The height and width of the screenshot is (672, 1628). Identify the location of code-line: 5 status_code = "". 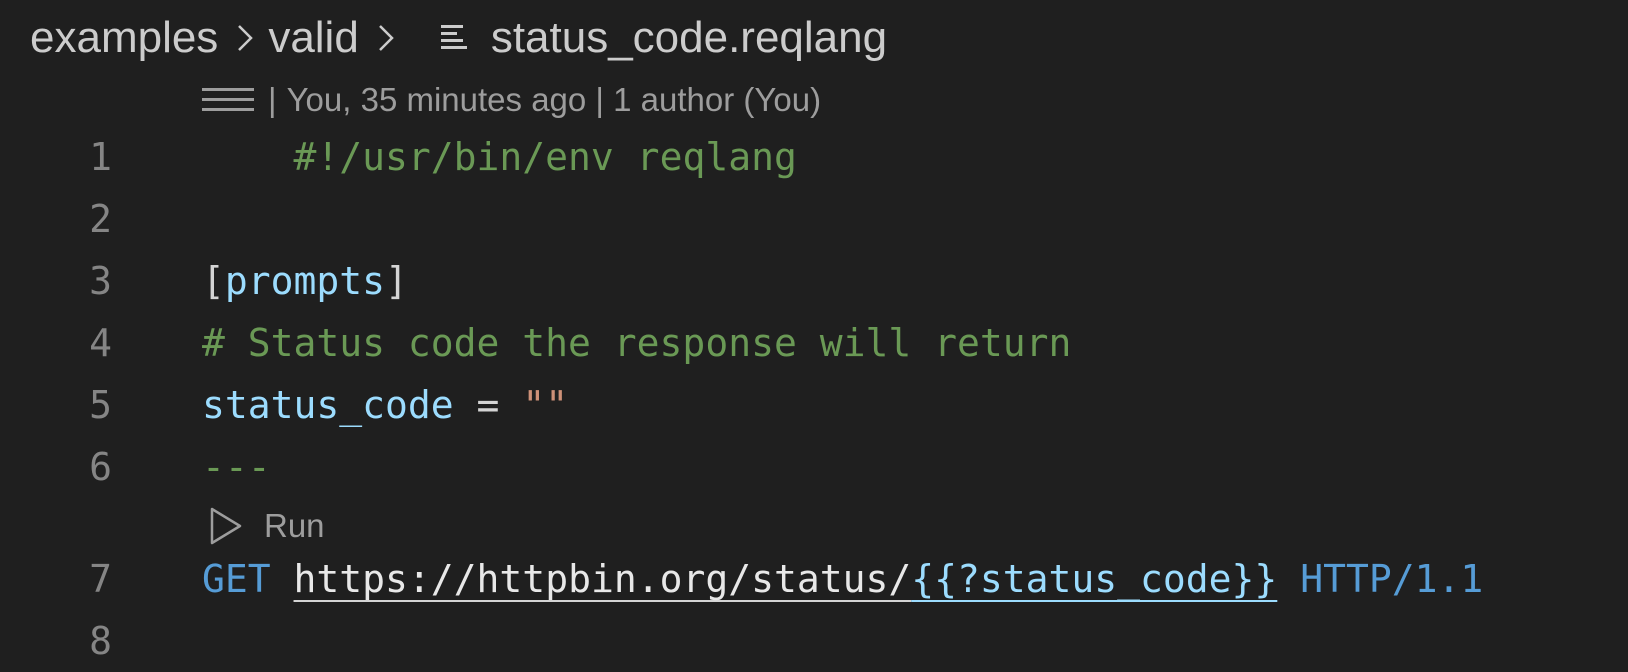
(284, 405).